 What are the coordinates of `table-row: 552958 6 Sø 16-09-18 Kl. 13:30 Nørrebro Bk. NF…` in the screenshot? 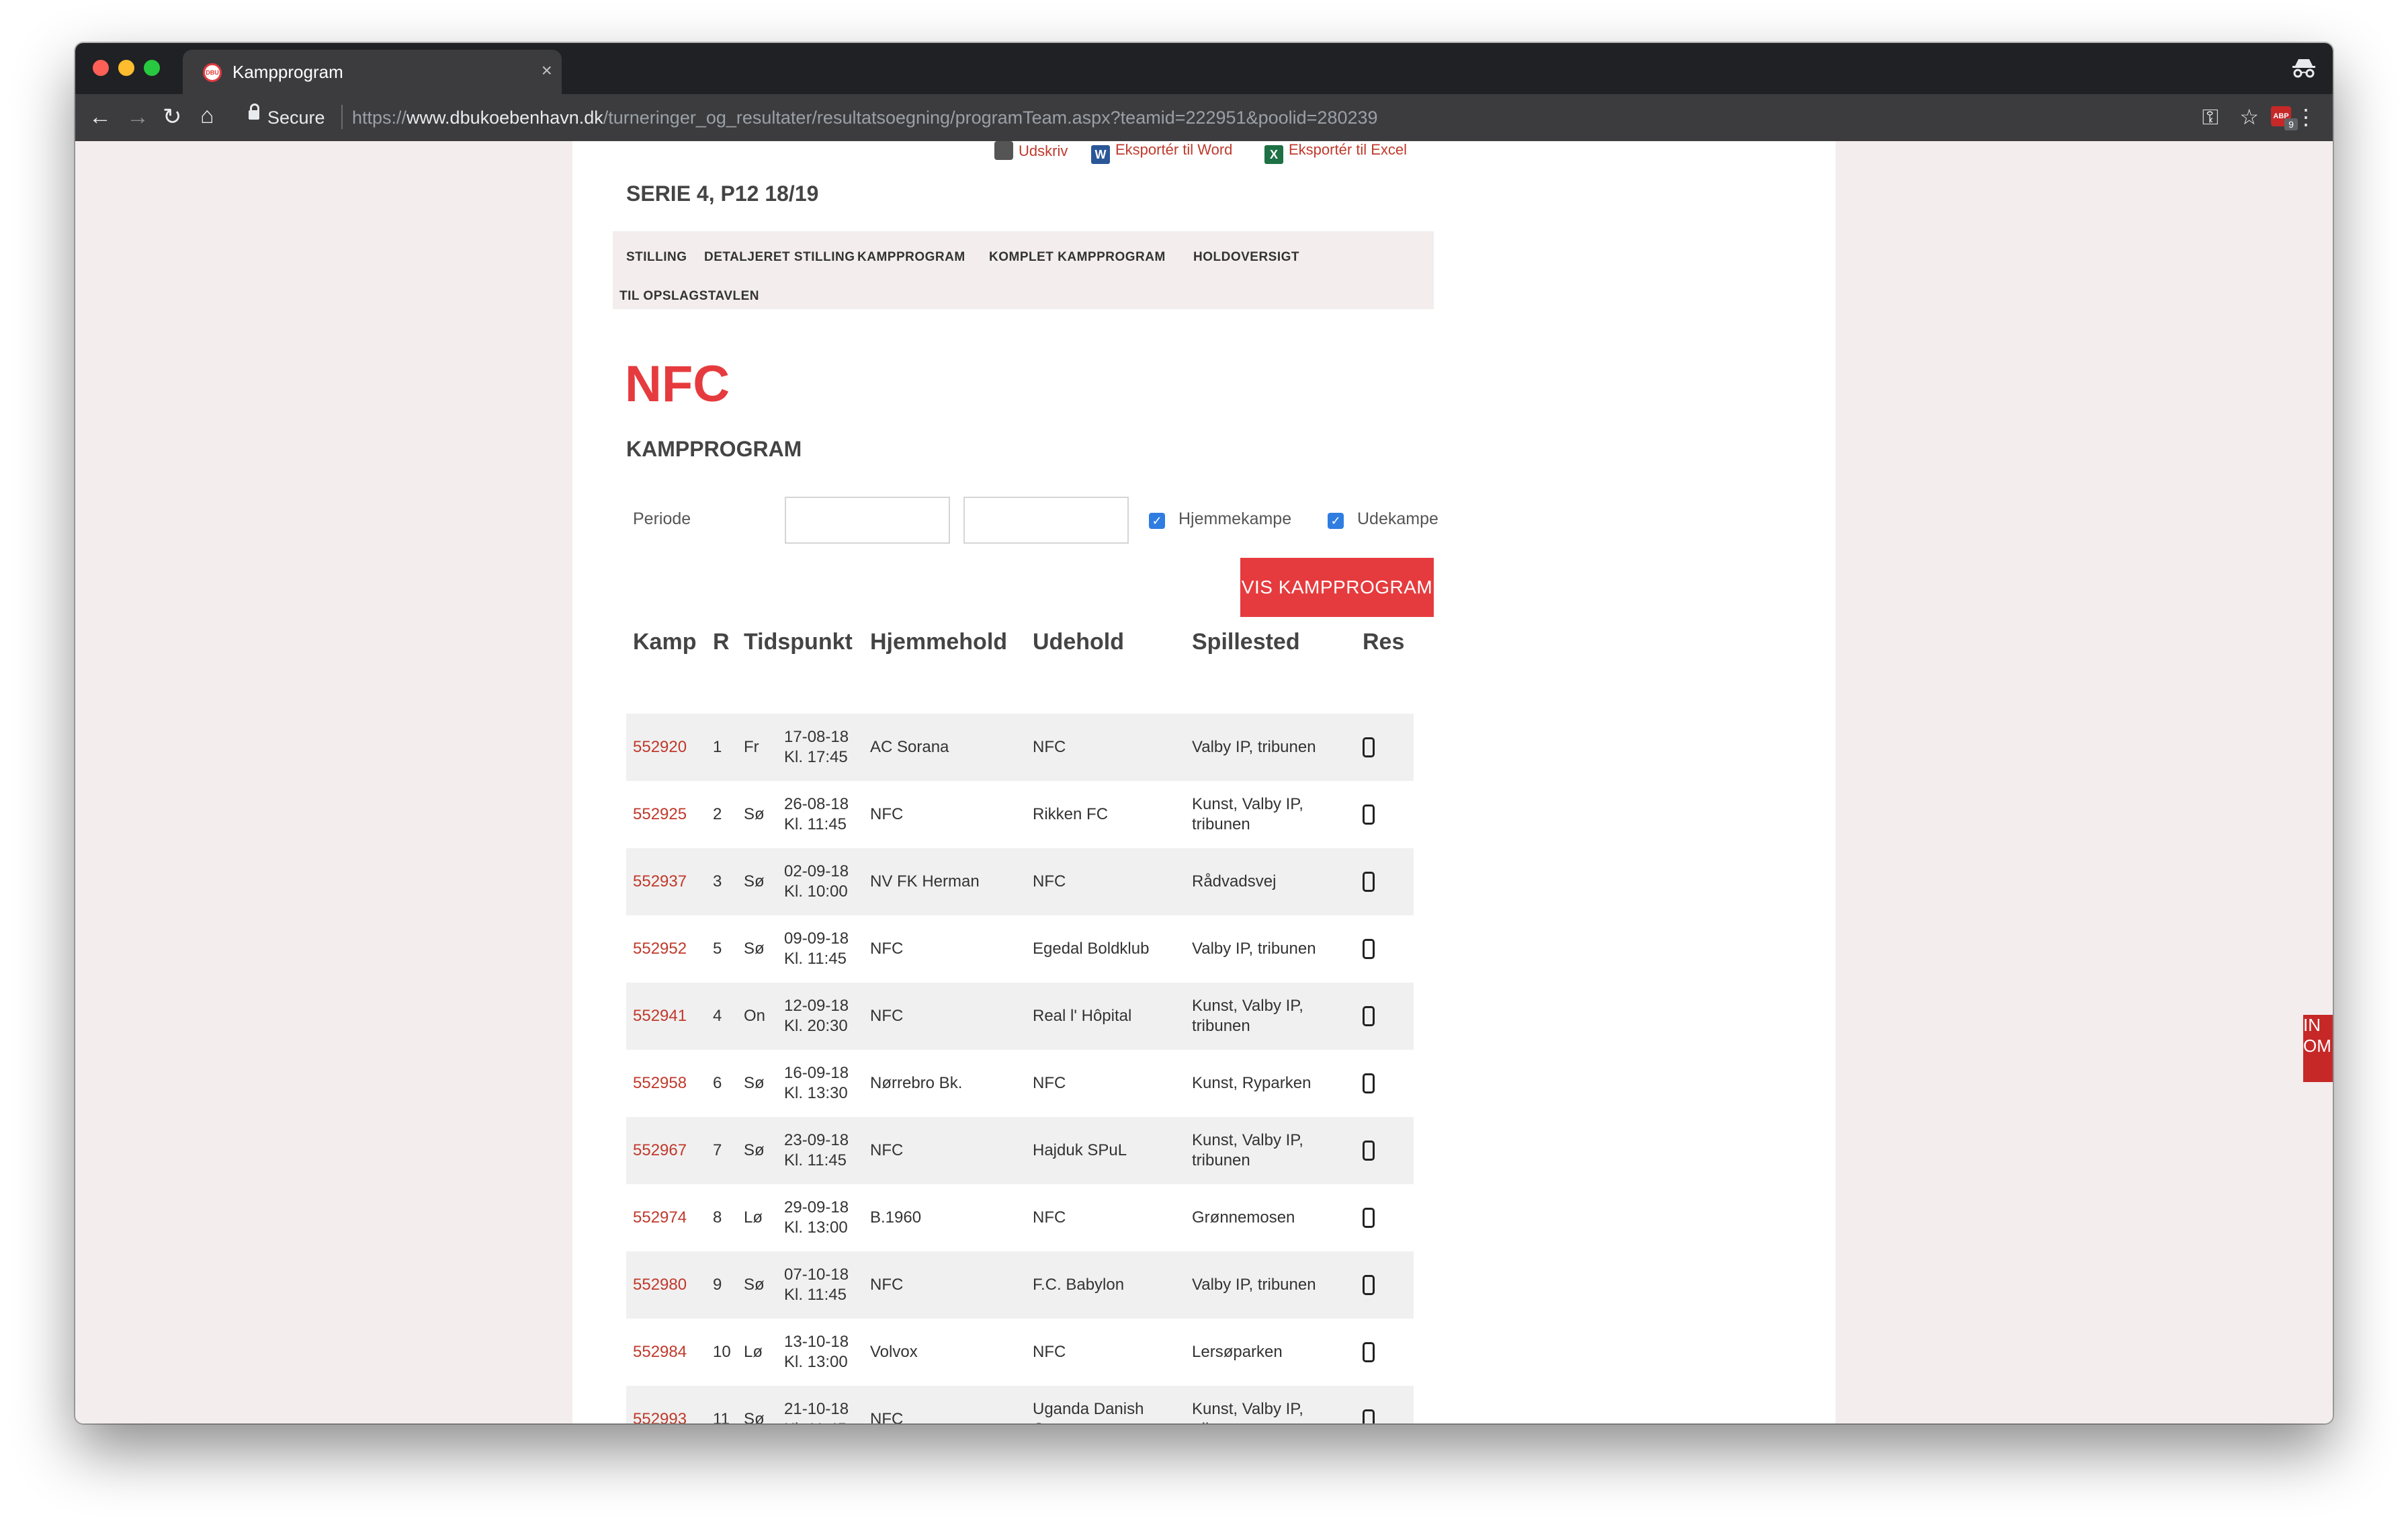 It's located at (1020, 1083).